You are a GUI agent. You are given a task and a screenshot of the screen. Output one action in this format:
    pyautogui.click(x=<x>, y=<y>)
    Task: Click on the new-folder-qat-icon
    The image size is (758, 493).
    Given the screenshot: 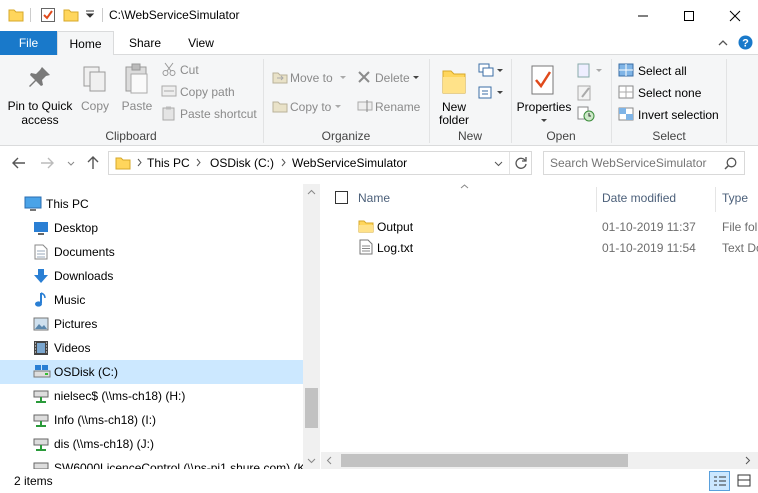 What is the action you would take?
    pyautogui.click(x=71, y=15)
    